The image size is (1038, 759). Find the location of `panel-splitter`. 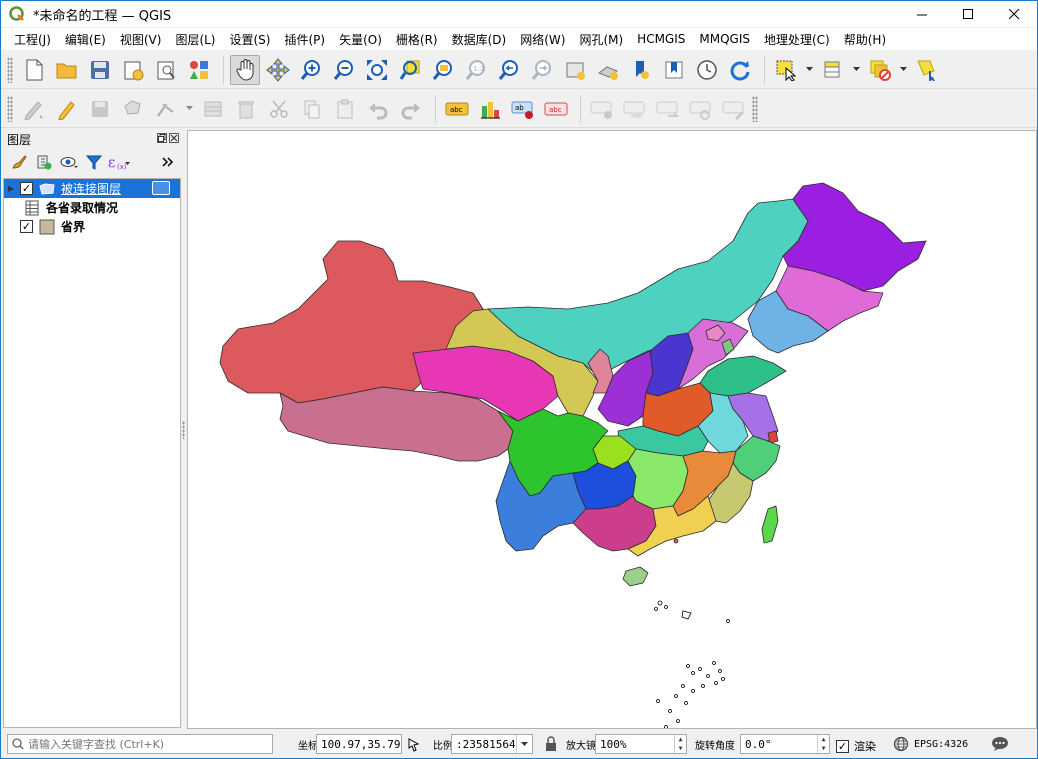

panel-splitter is located at coordinates (183, 430).